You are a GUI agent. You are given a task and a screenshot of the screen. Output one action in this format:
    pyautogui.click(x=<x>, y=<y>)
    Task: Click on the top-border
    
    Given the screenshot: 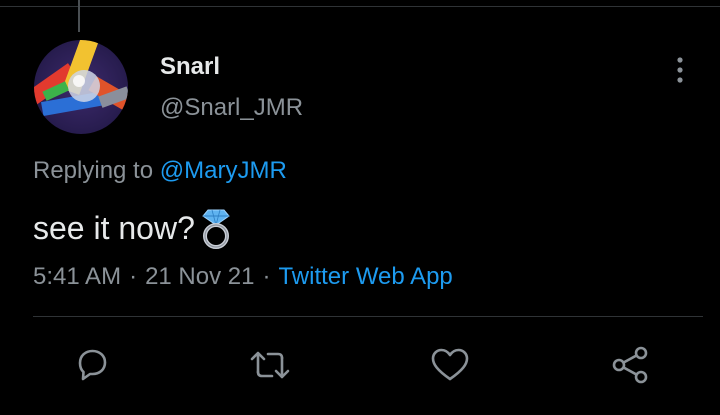 What is the action you would take?
    pyautogui.click(x=360, y=6)
    